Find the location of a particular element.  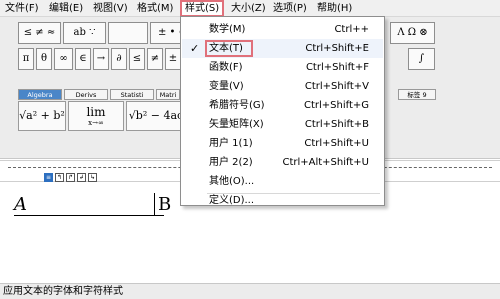

tab-algebra: Algebra is located at coordinates (40, 94).